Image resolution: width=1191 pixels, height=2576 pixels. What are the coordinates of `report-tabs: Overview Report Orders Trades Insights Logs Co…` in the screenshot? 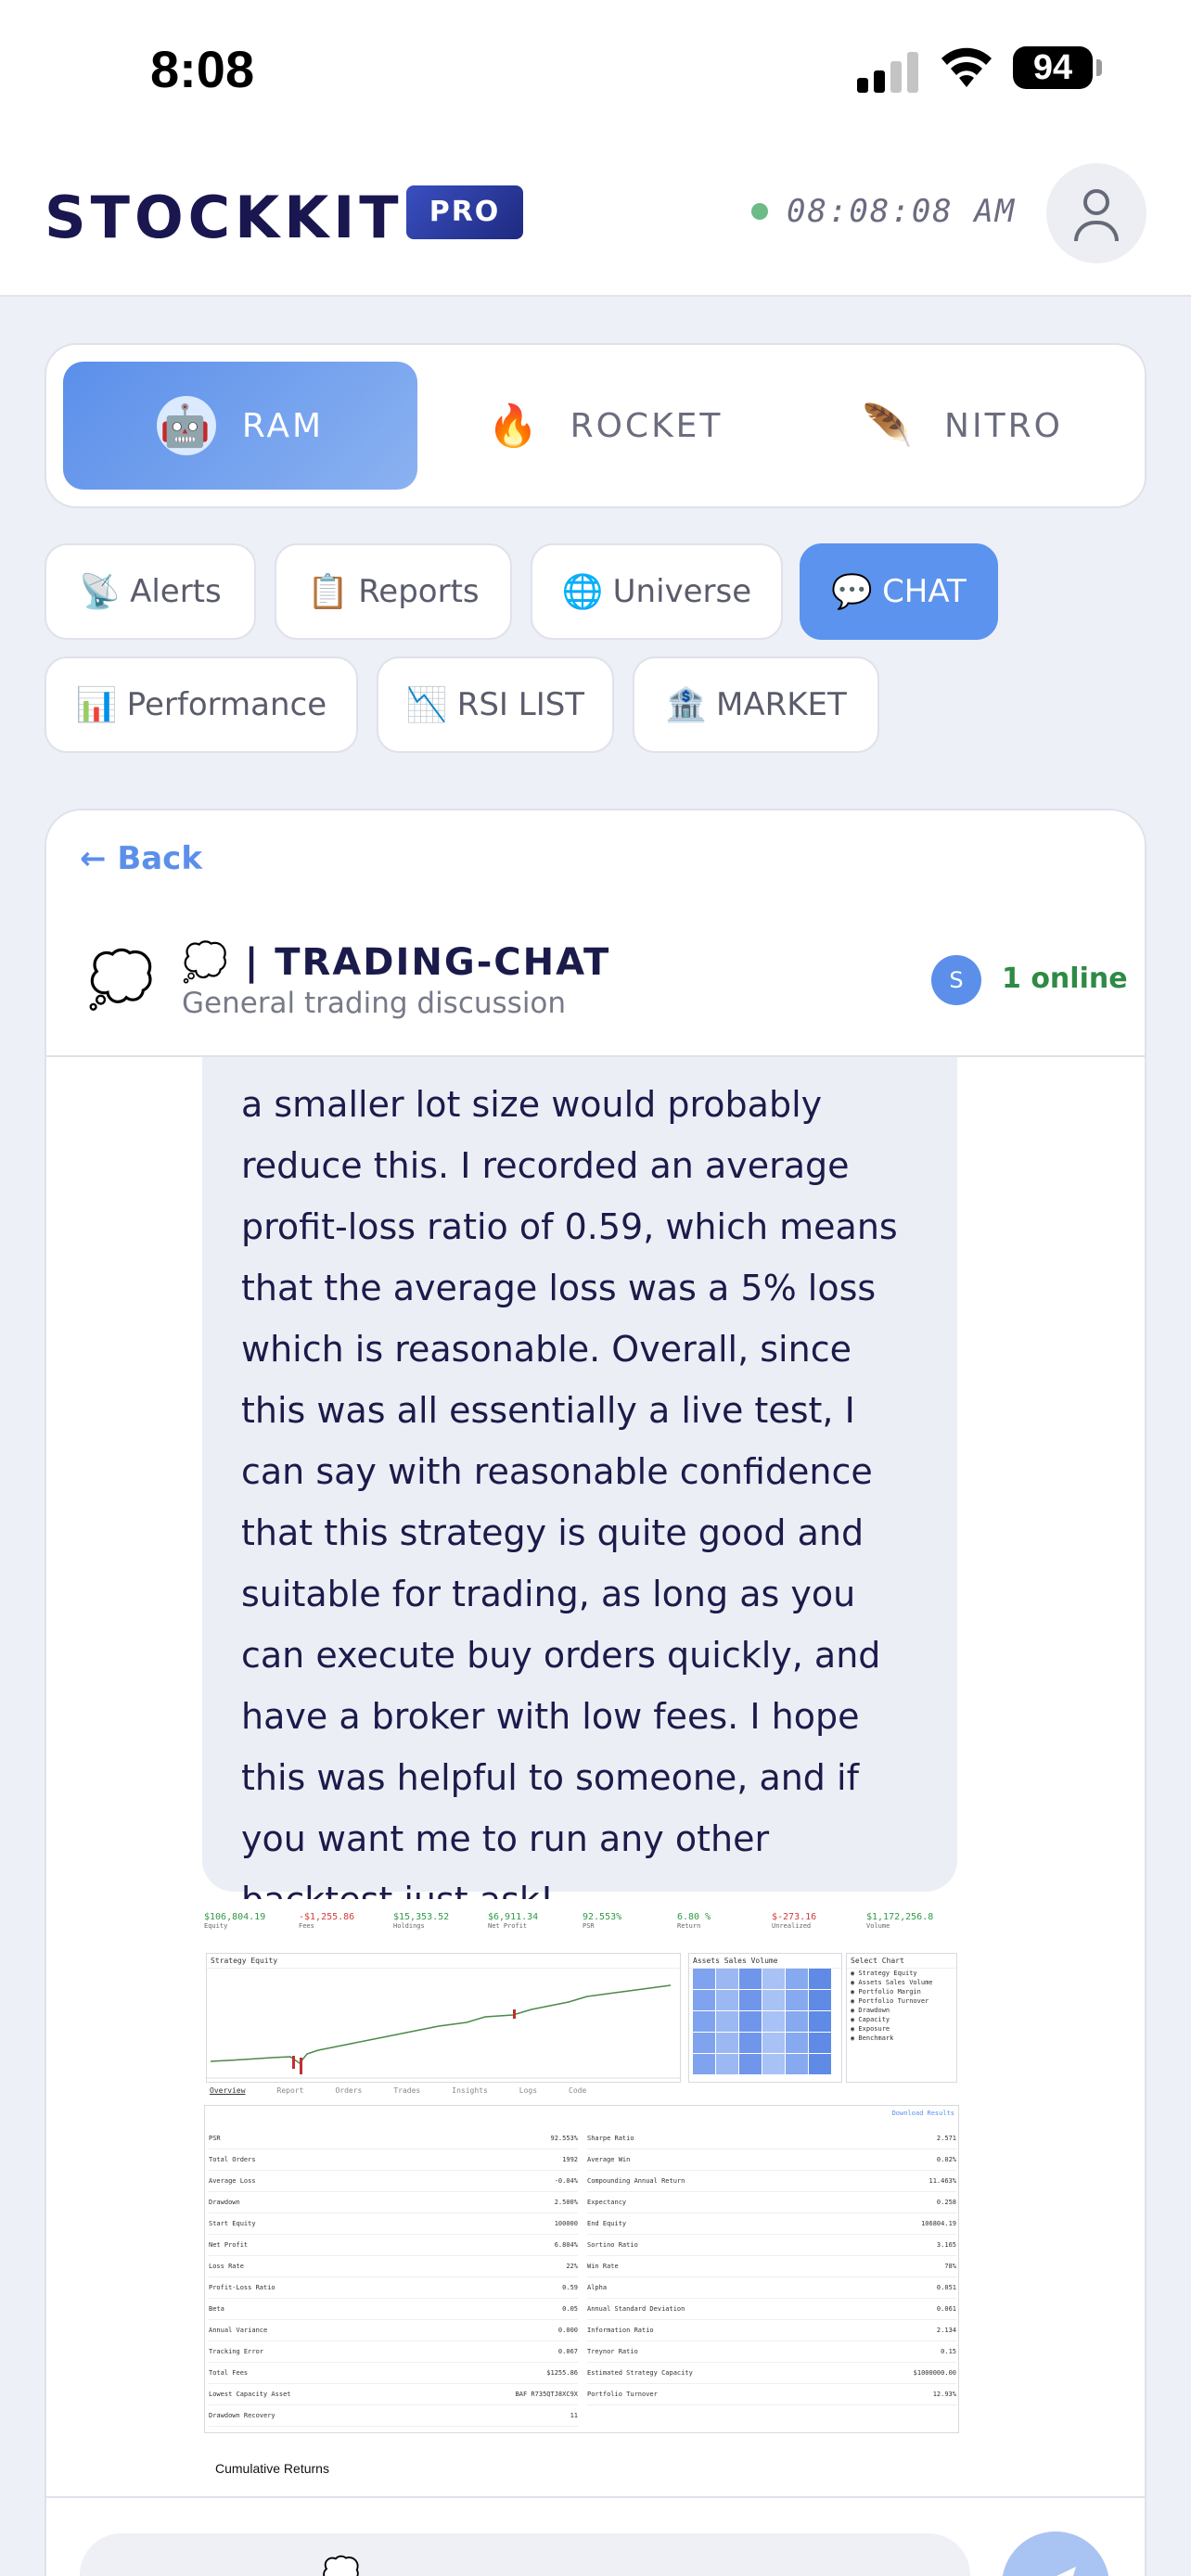 It's located at (398, 2090).